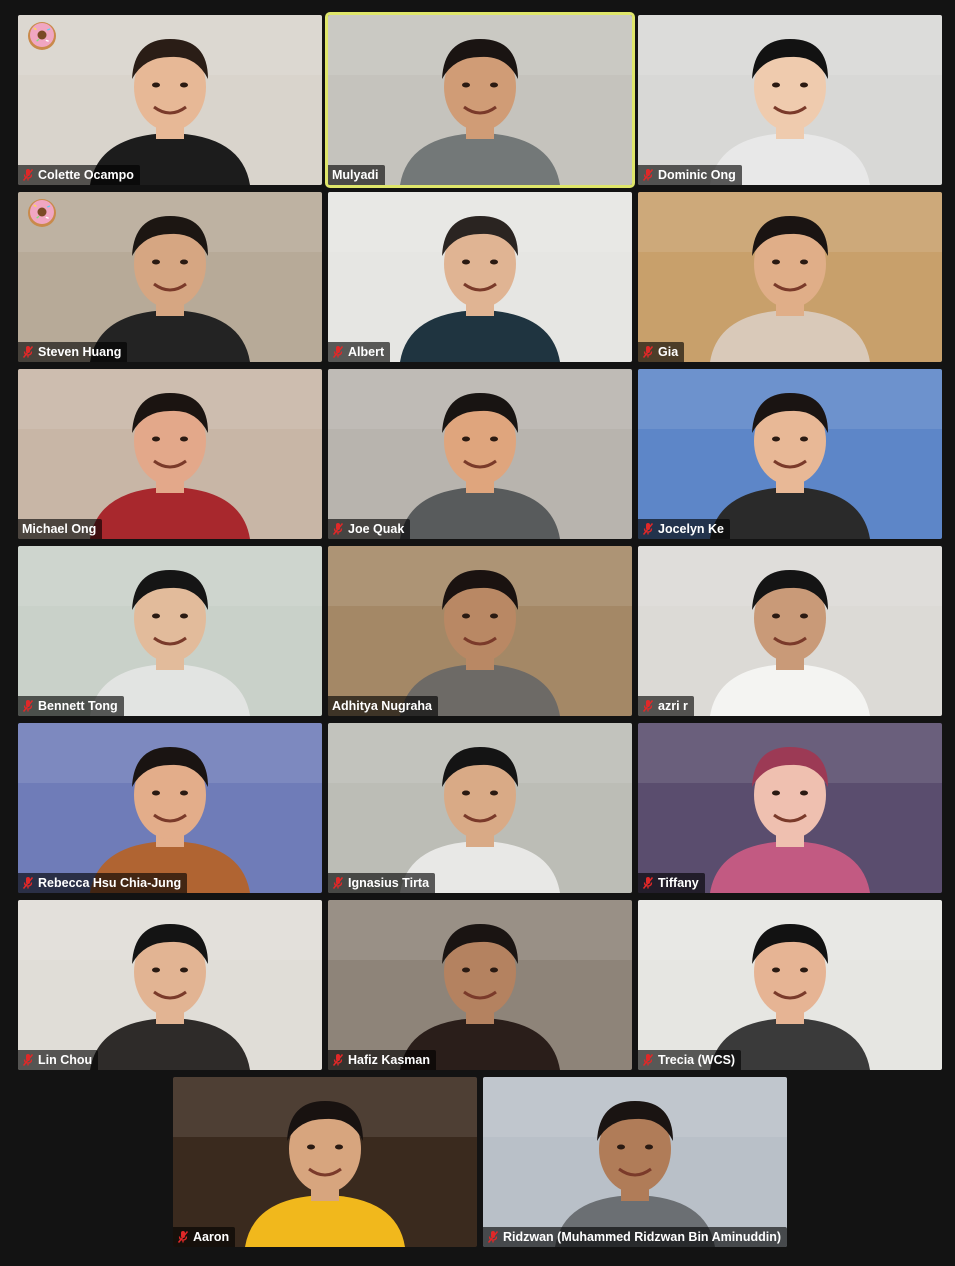  Describe the element at coordinates (71, 706) in the screenshot. I see `participant-nameplate: Bennett Tong` at that location.